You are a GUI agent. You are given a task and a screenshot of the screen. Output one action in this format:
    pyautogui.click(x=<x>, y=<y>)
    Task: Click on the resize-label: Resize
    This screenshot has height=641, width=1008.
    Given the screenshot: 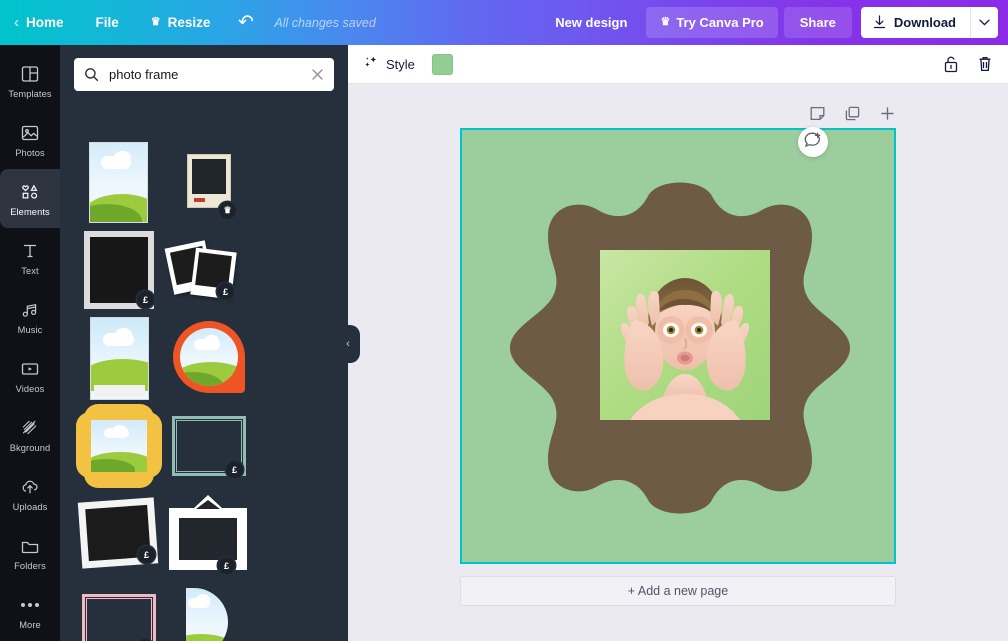 What is the action you would take?
    pyautogui.click(x=189, y=22)
    